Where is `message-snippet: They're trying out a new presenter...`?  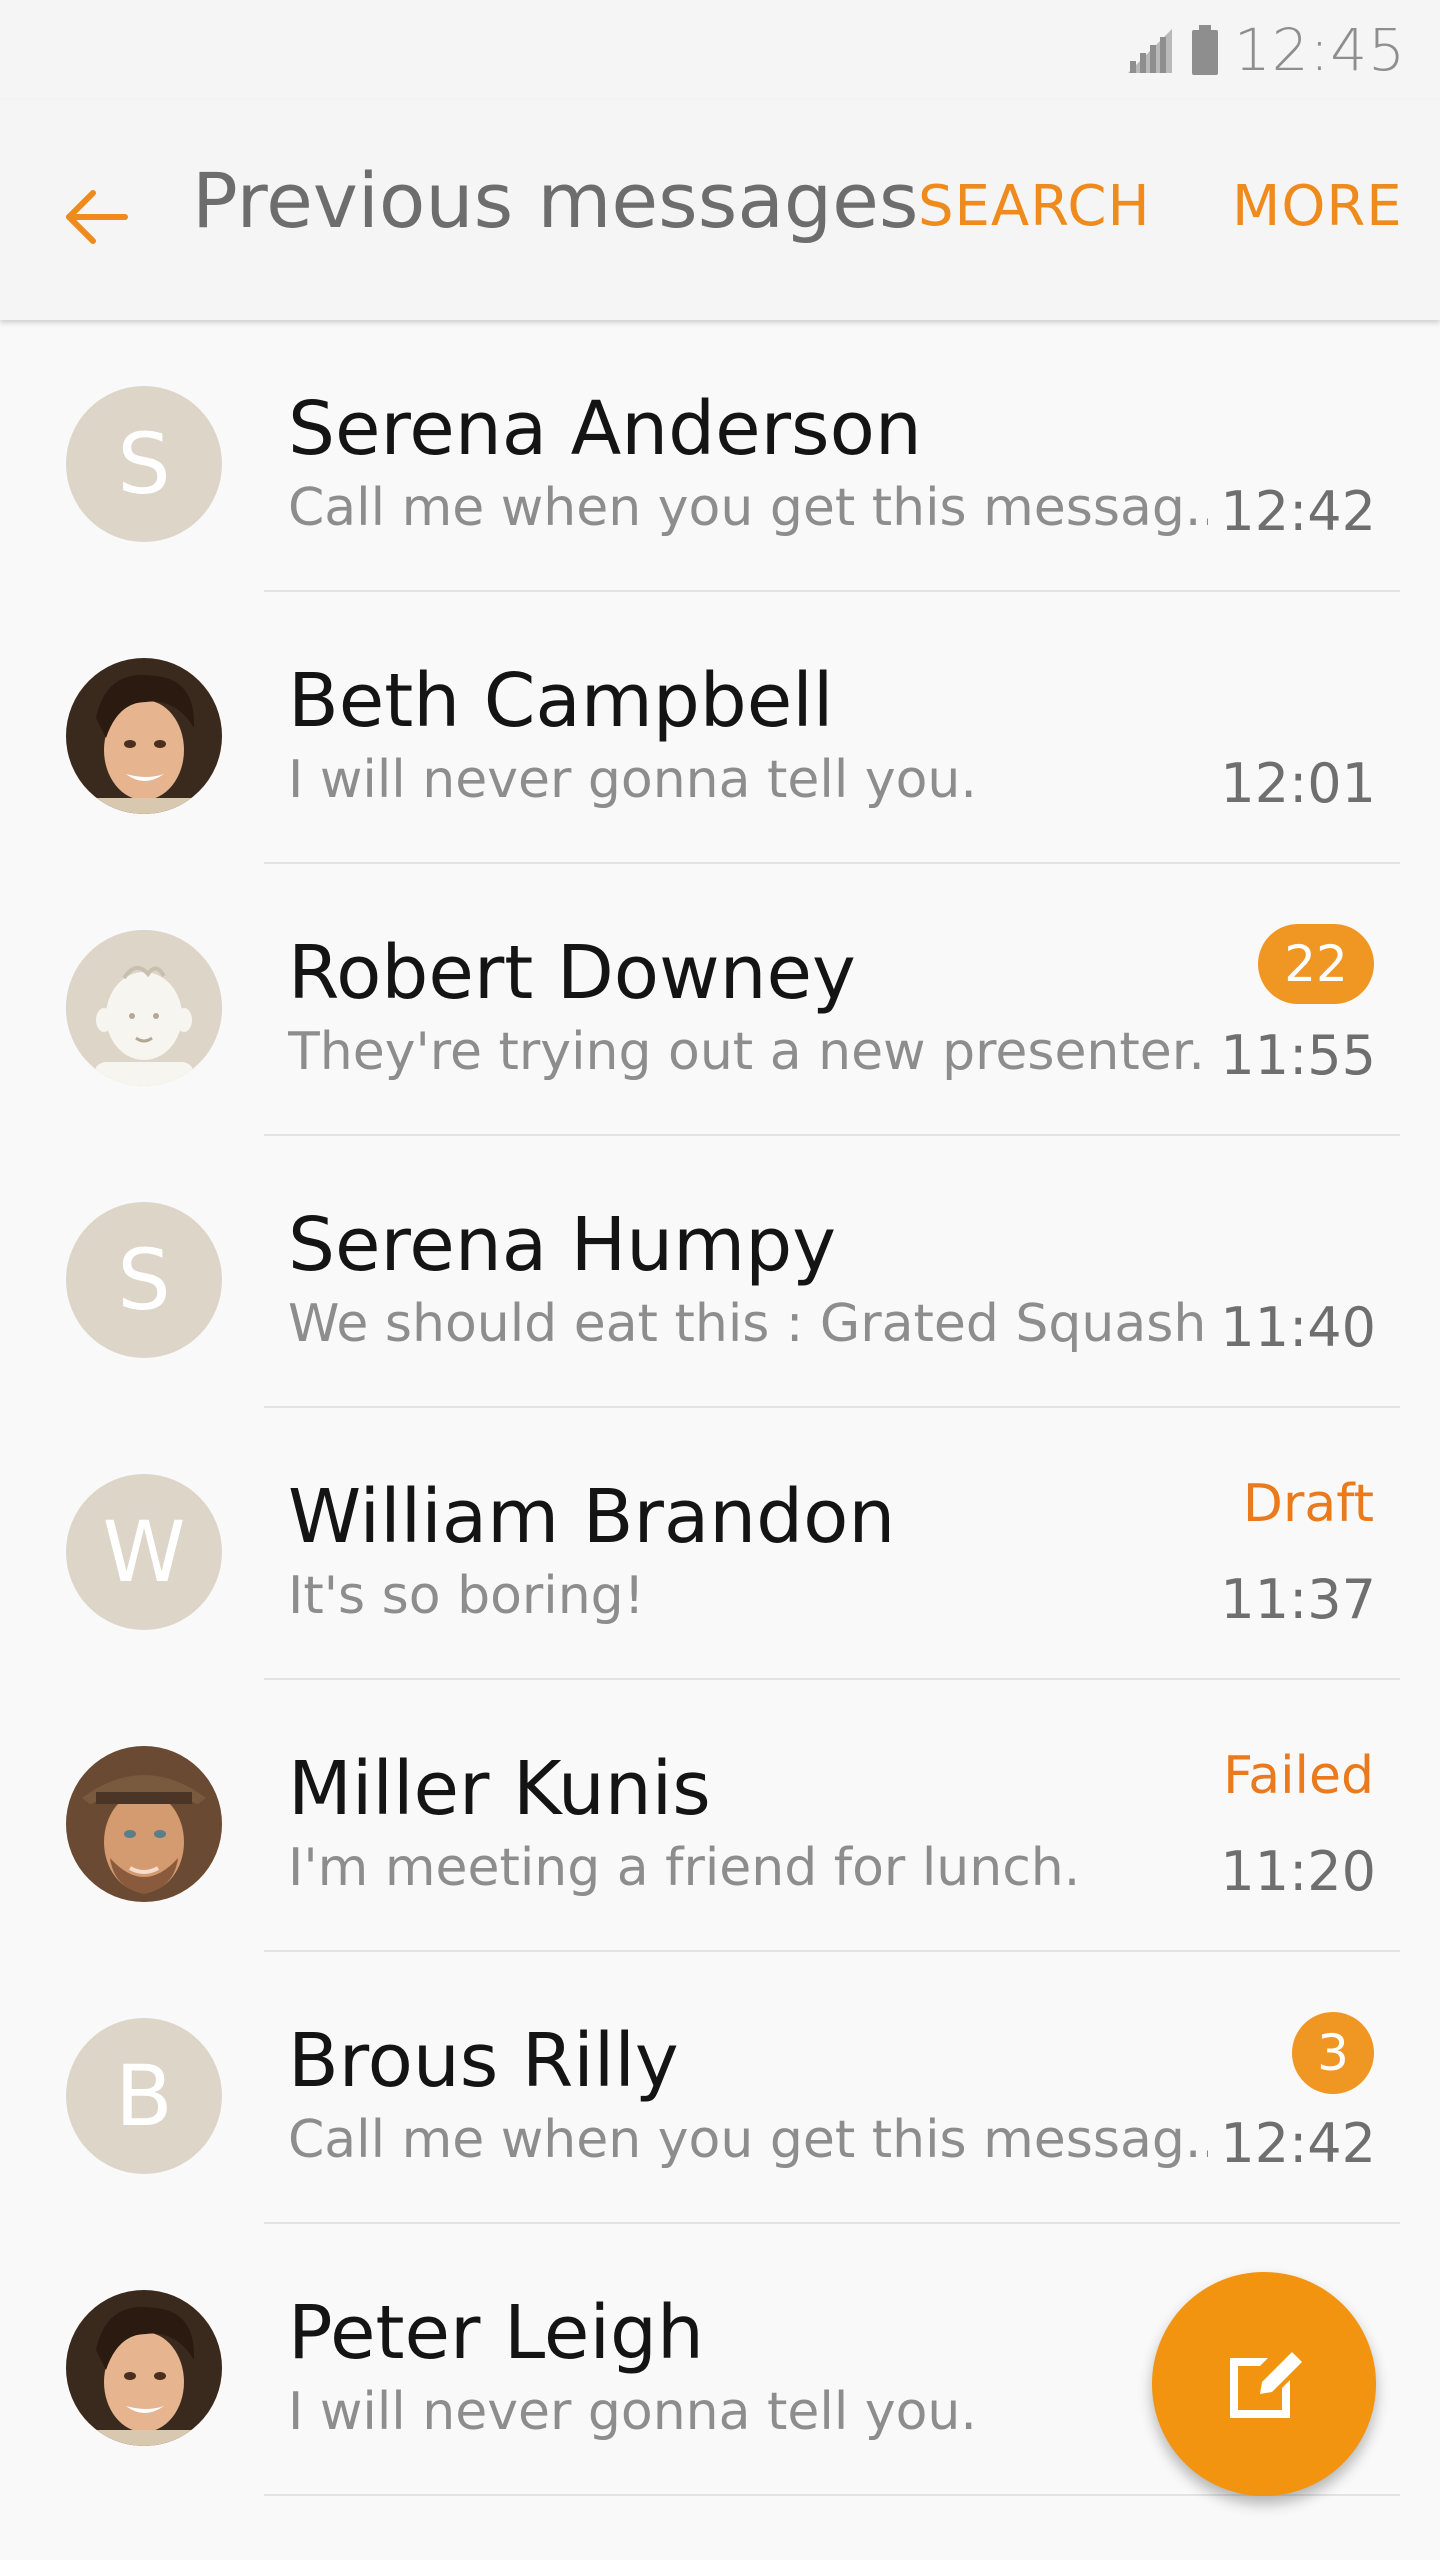
message-snippet: They're trying out a new presenter... is located at coordinates (748, 1052).